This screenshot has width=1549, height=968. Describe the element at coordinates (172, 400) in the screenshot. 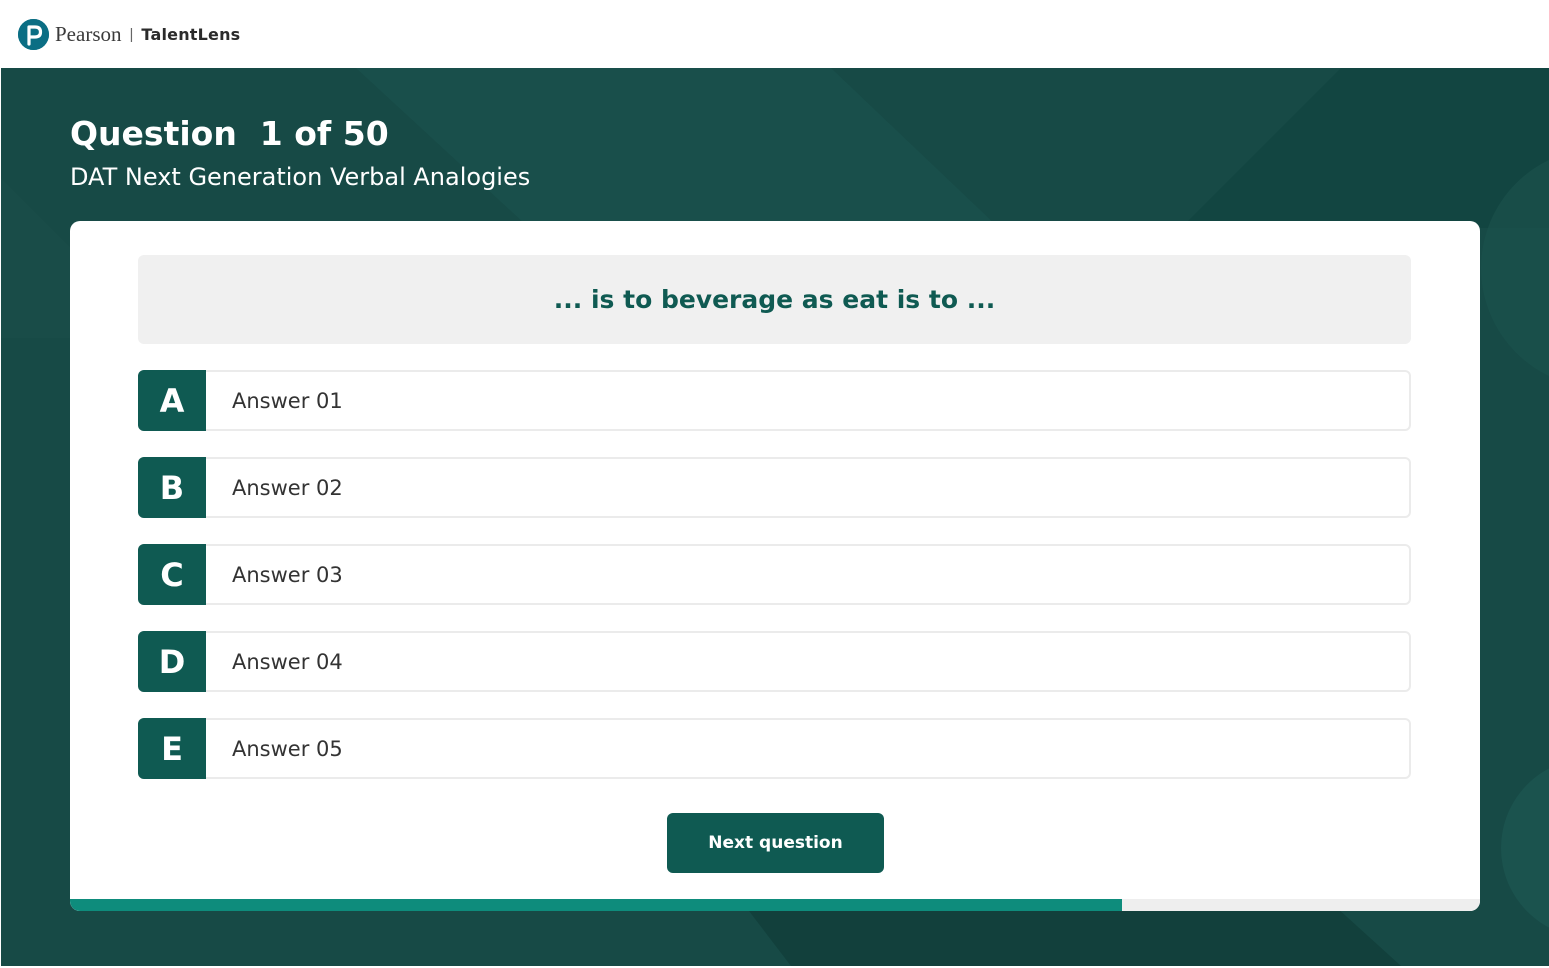

I see `answer-letter-a: A` at that location.